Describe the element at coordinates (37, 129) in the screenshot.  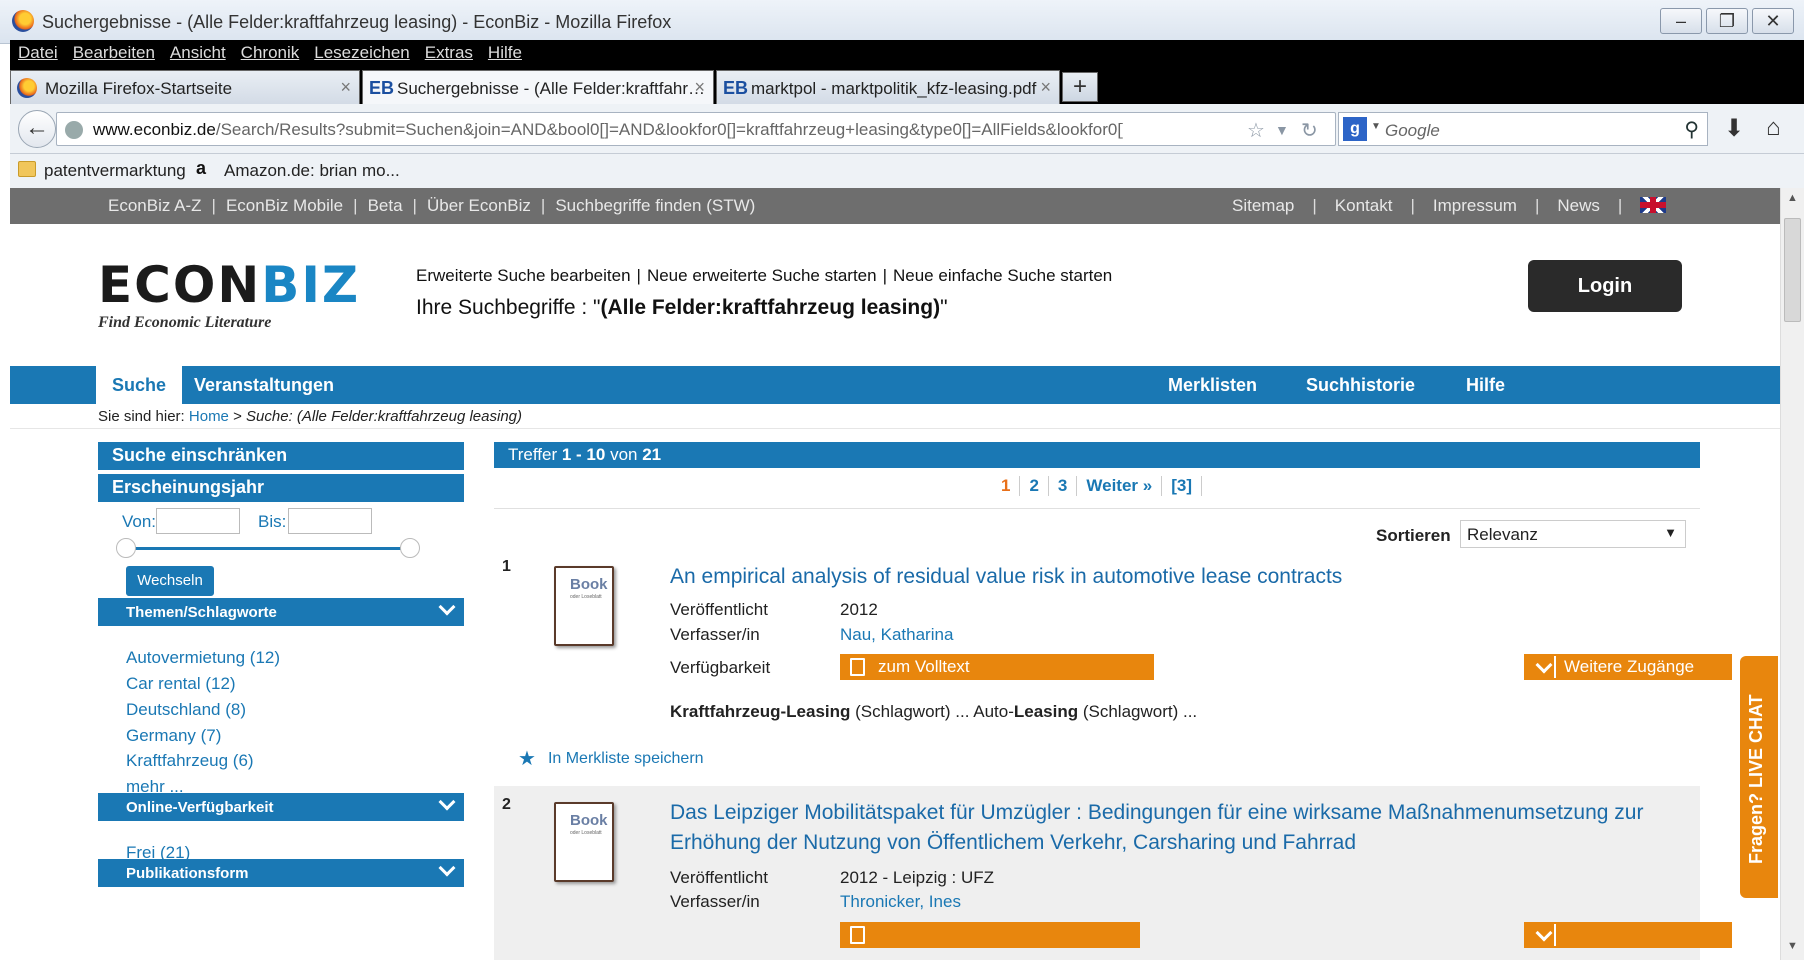
I see `back-button: ←` at that location.